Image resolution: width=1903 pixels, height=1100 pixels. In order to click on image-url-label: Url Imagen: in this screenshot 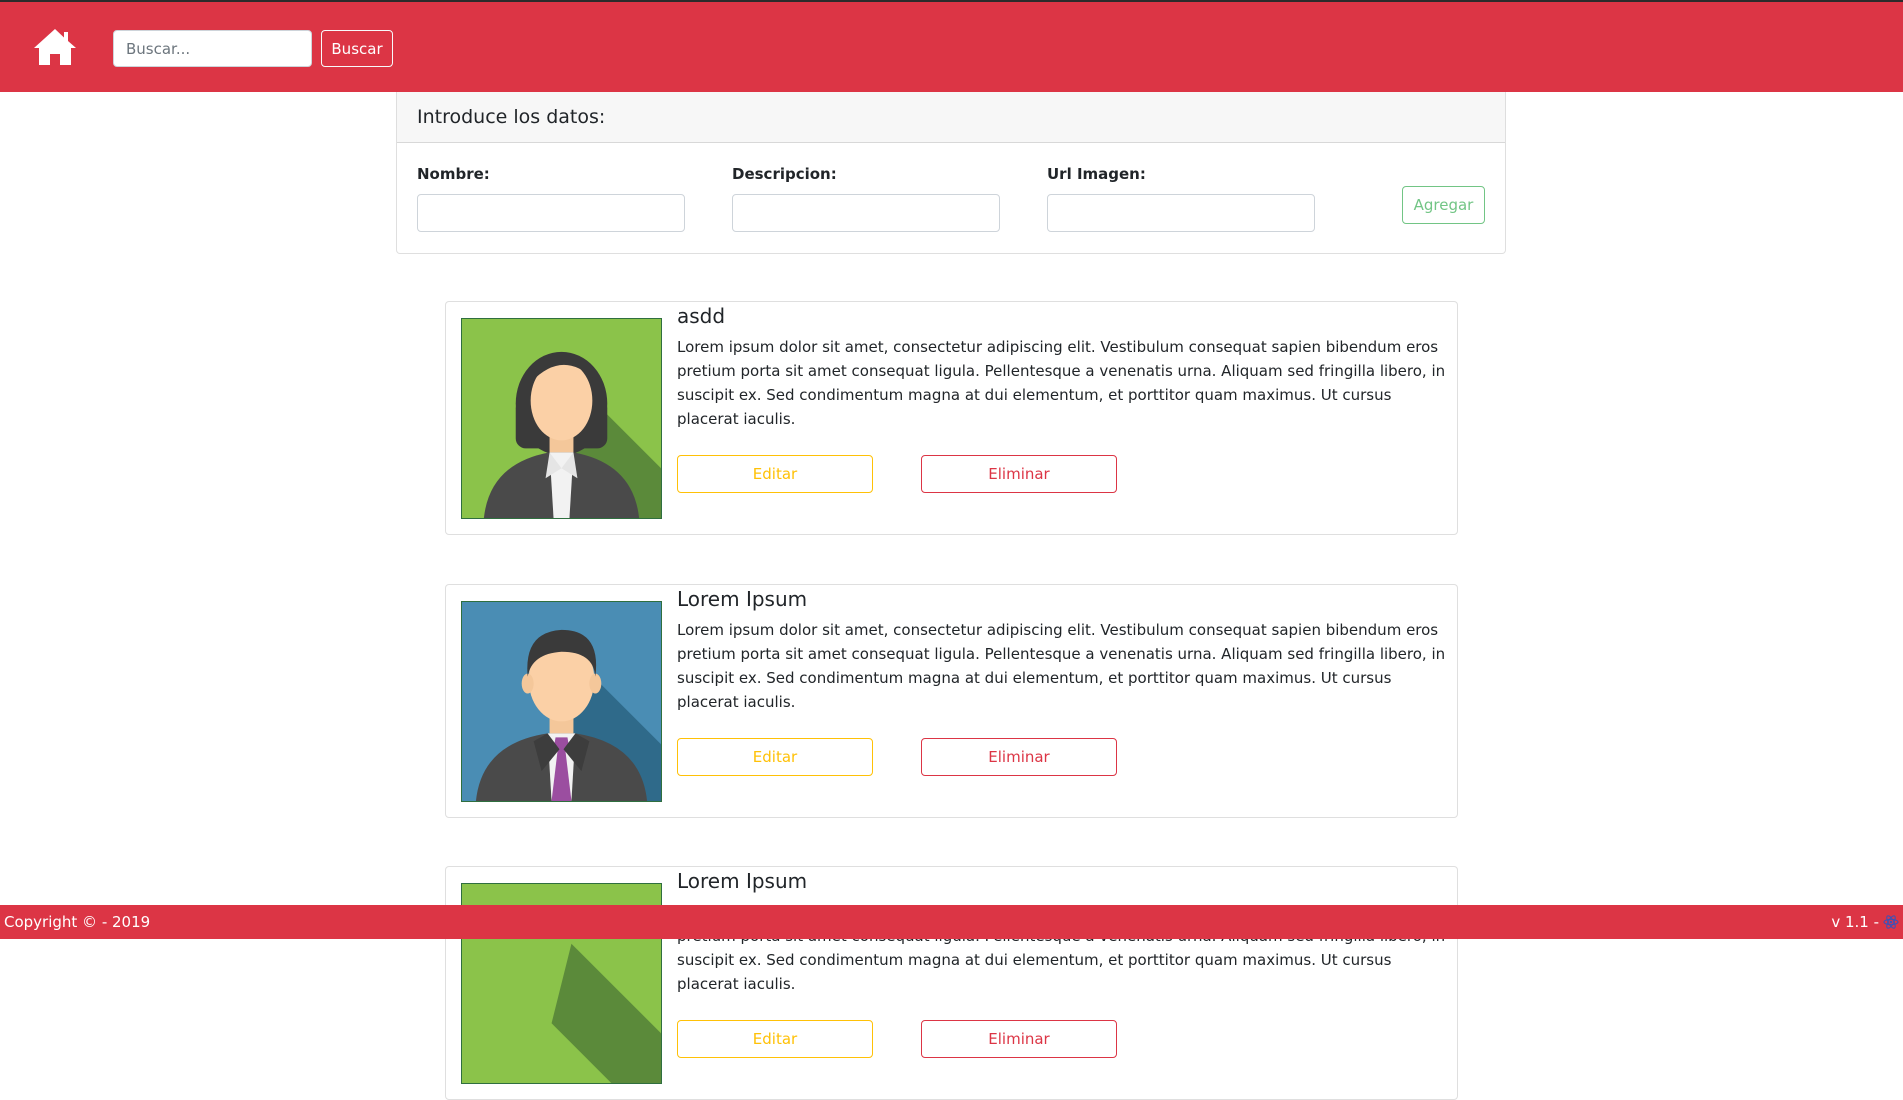, I will do `click(1096, 174)`.